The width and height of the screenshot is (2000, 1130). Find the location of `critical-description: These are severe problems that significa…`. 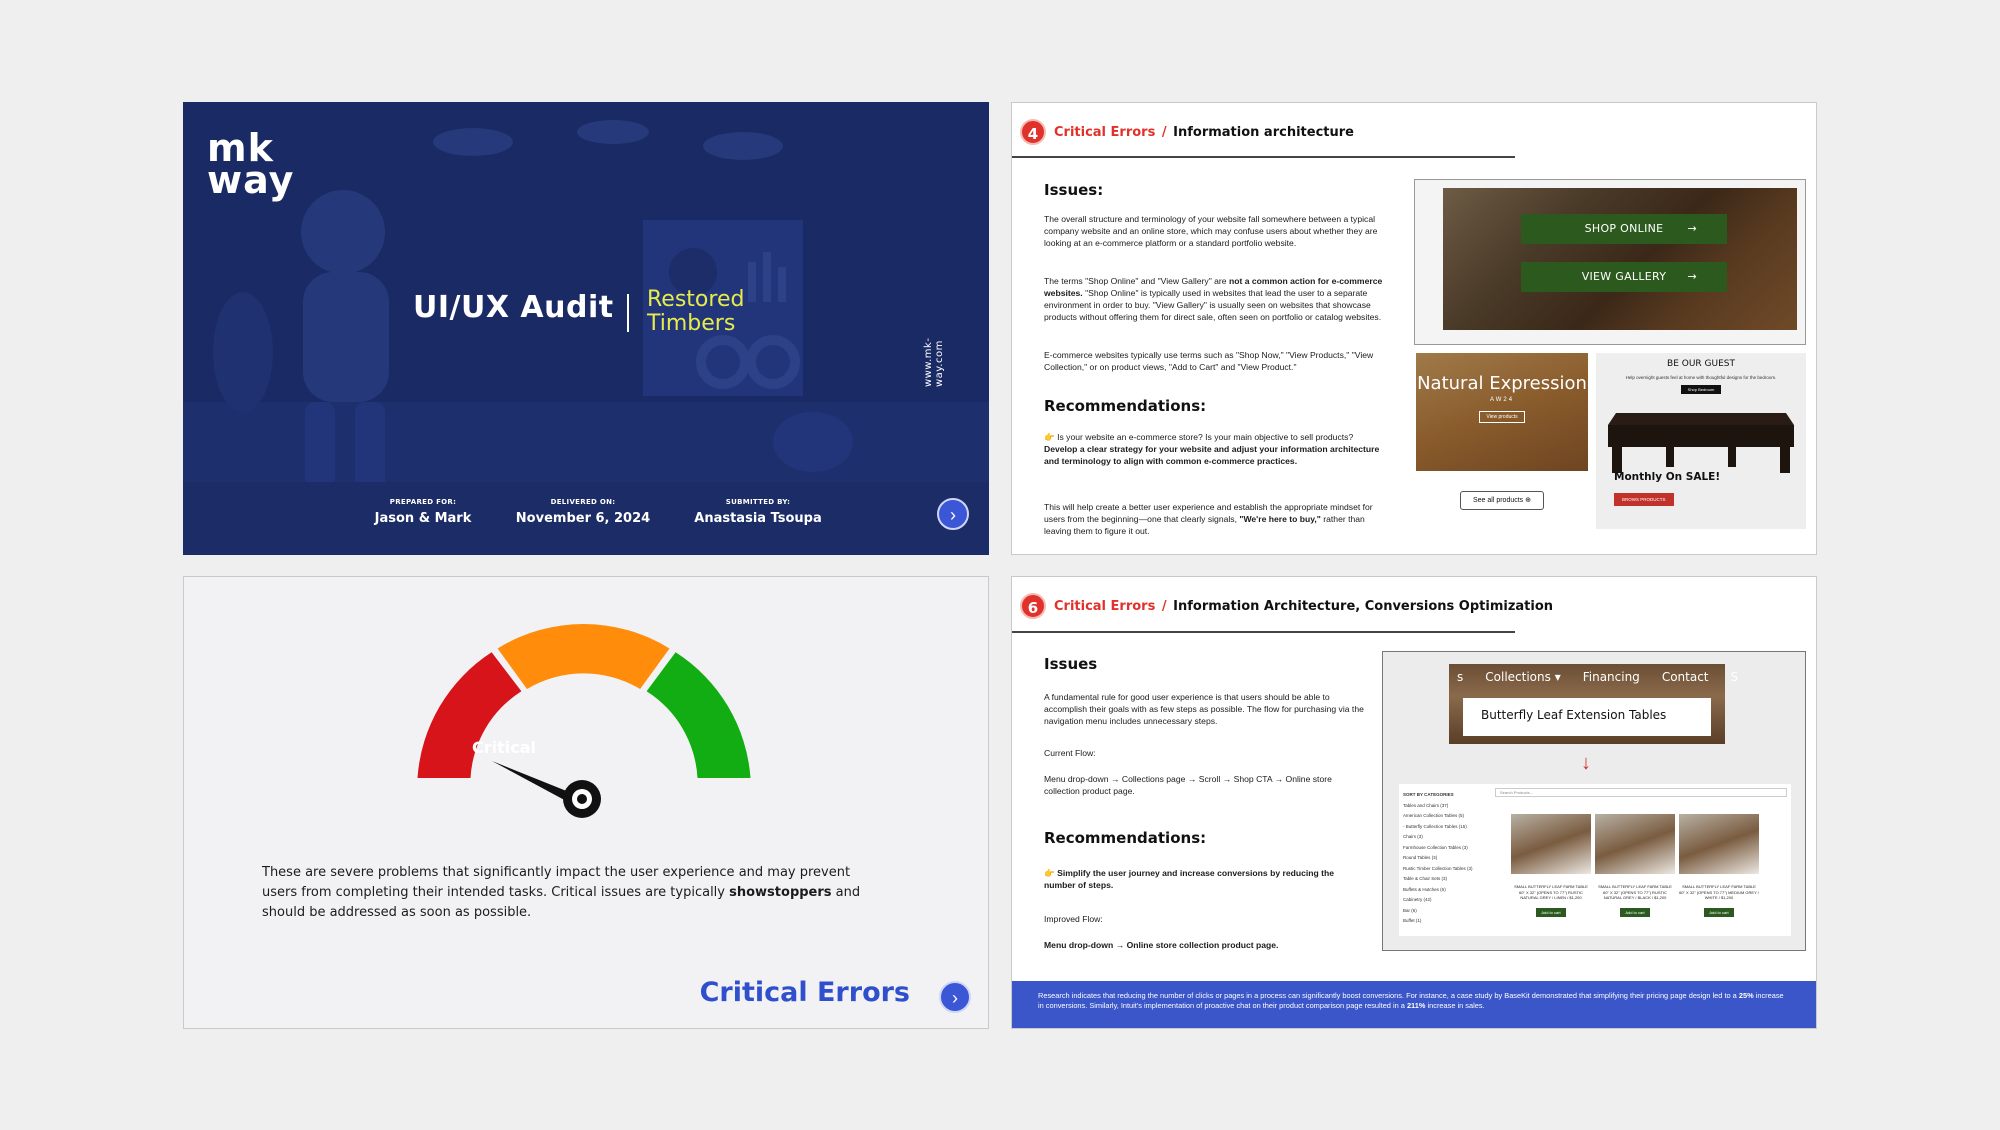

critical-description: These are severe problems that significa… is located at coordinates (561, 892).